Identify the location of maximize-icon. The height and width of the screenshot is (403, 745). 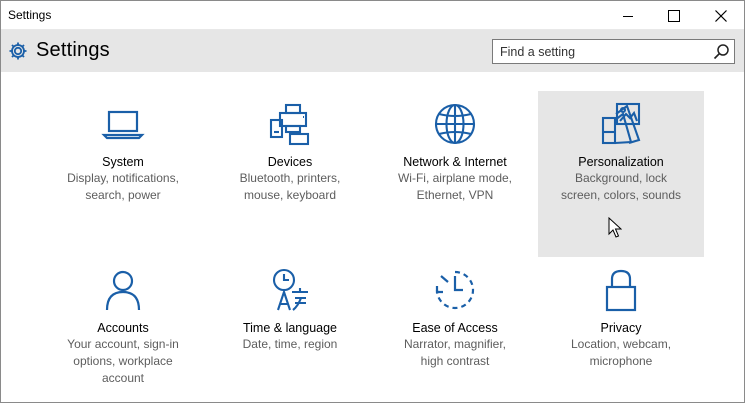
(674, 15).